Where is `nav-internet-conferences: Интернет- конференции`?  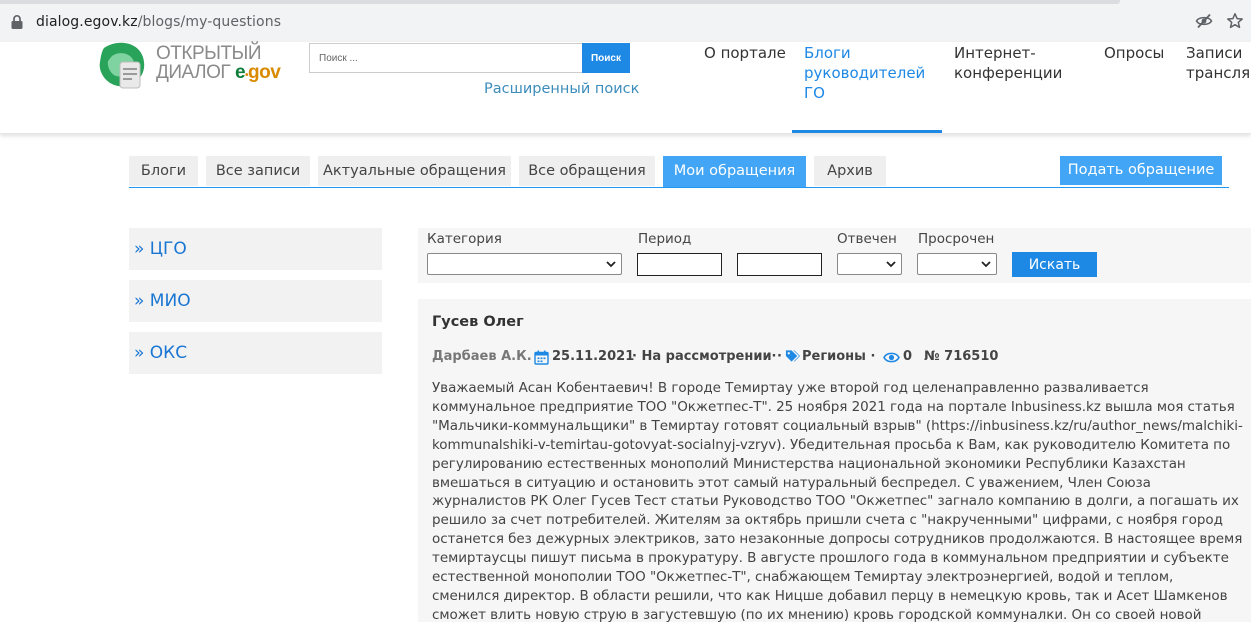 nav-internet-conferences: Интернет- конференции is located at coordinates (1008, 63).